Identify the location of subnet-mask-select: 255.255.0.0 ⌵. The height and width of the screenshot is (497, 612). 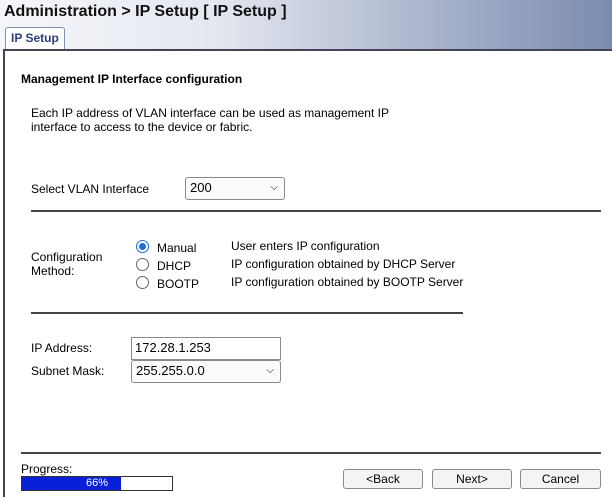
(206, 371).